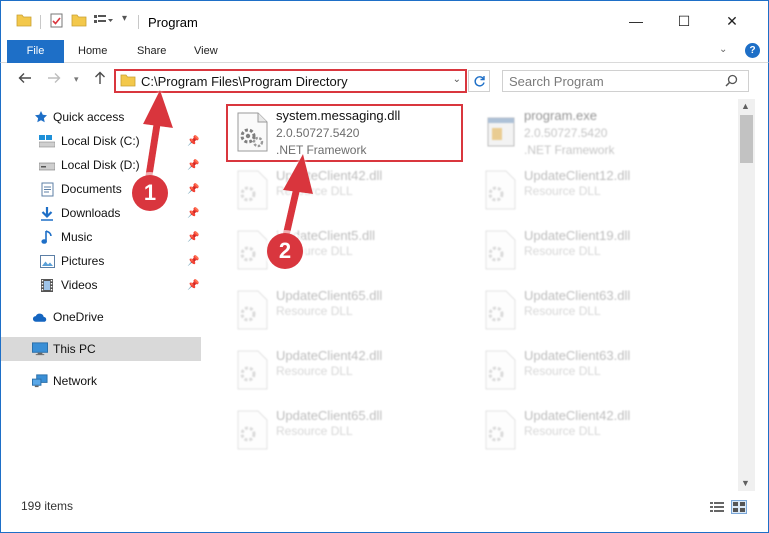 Image resolution: width=769 pixels, height=533 pixels. Describe the element at coordinates (285, 251) in the screenshot. I see `step-2-badge: 2` at that location.